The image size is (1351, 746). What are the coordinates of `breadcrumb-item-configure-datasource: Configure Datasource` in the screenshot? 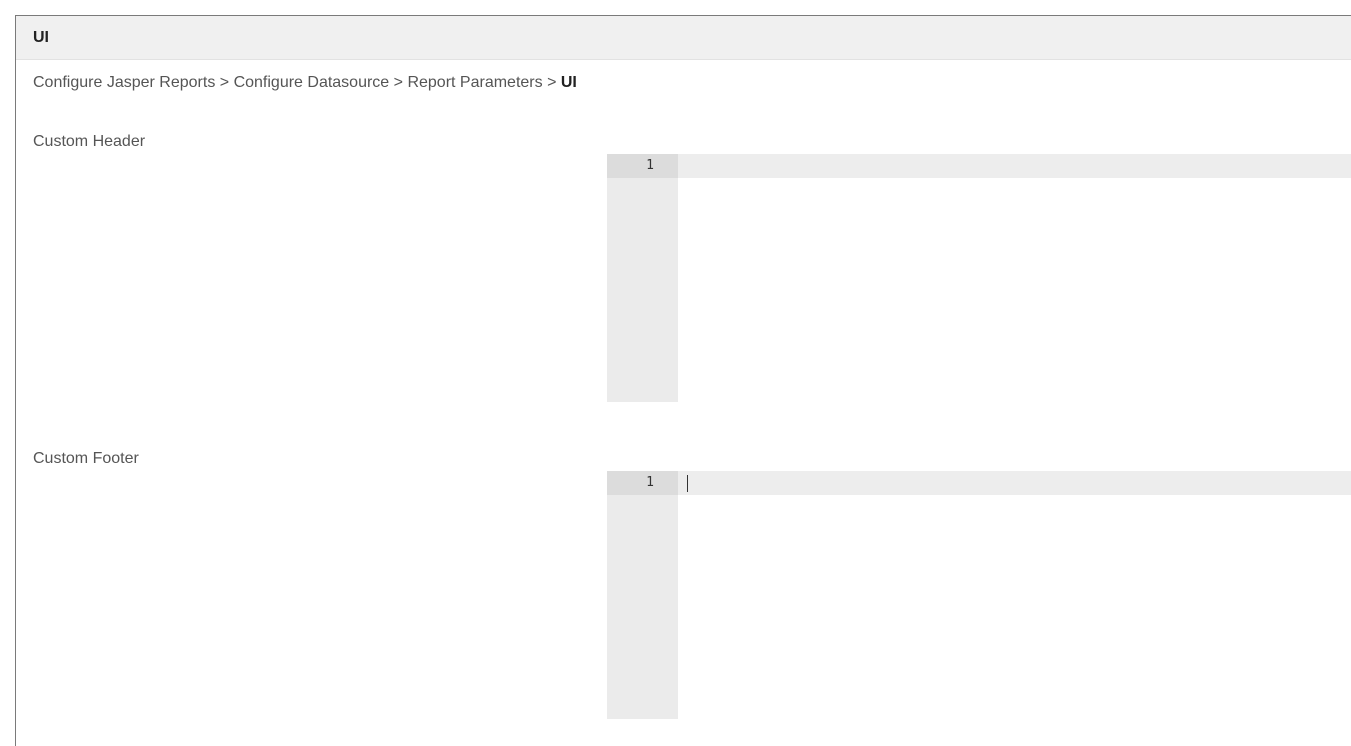 It's located at (312, 82).